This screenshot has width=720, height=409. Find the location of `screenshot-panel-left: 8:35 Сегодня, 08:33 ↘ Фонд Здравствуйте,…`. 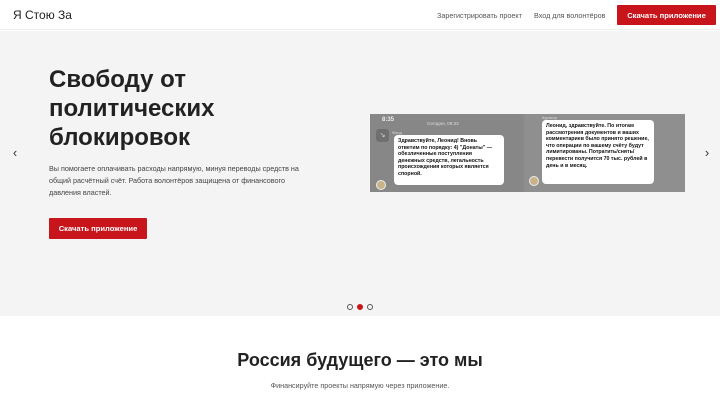

screenshot-panel-left: 8:35 Сегодня, 08:33 ↘ Фонд Здравствуйте,… is located at coordinates (446, 153).